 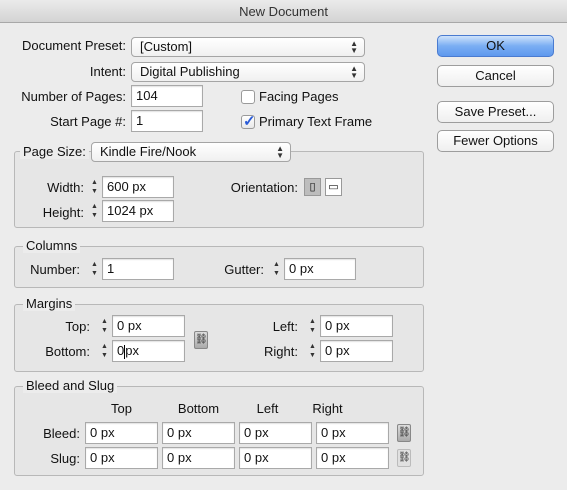 I want to click on width-input: 600 px, so click(x=138, y=187).